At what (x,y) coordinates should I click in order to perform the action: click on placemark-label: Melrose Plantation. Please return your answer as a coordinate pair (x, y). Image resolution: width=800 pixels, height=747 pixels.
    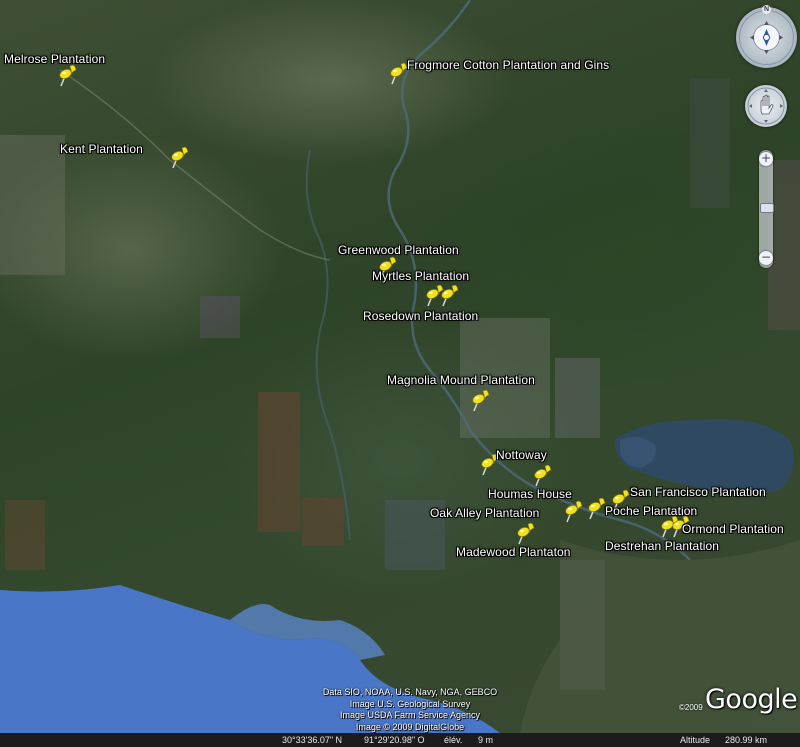
    Looking at the image, I should click on (54, 59).